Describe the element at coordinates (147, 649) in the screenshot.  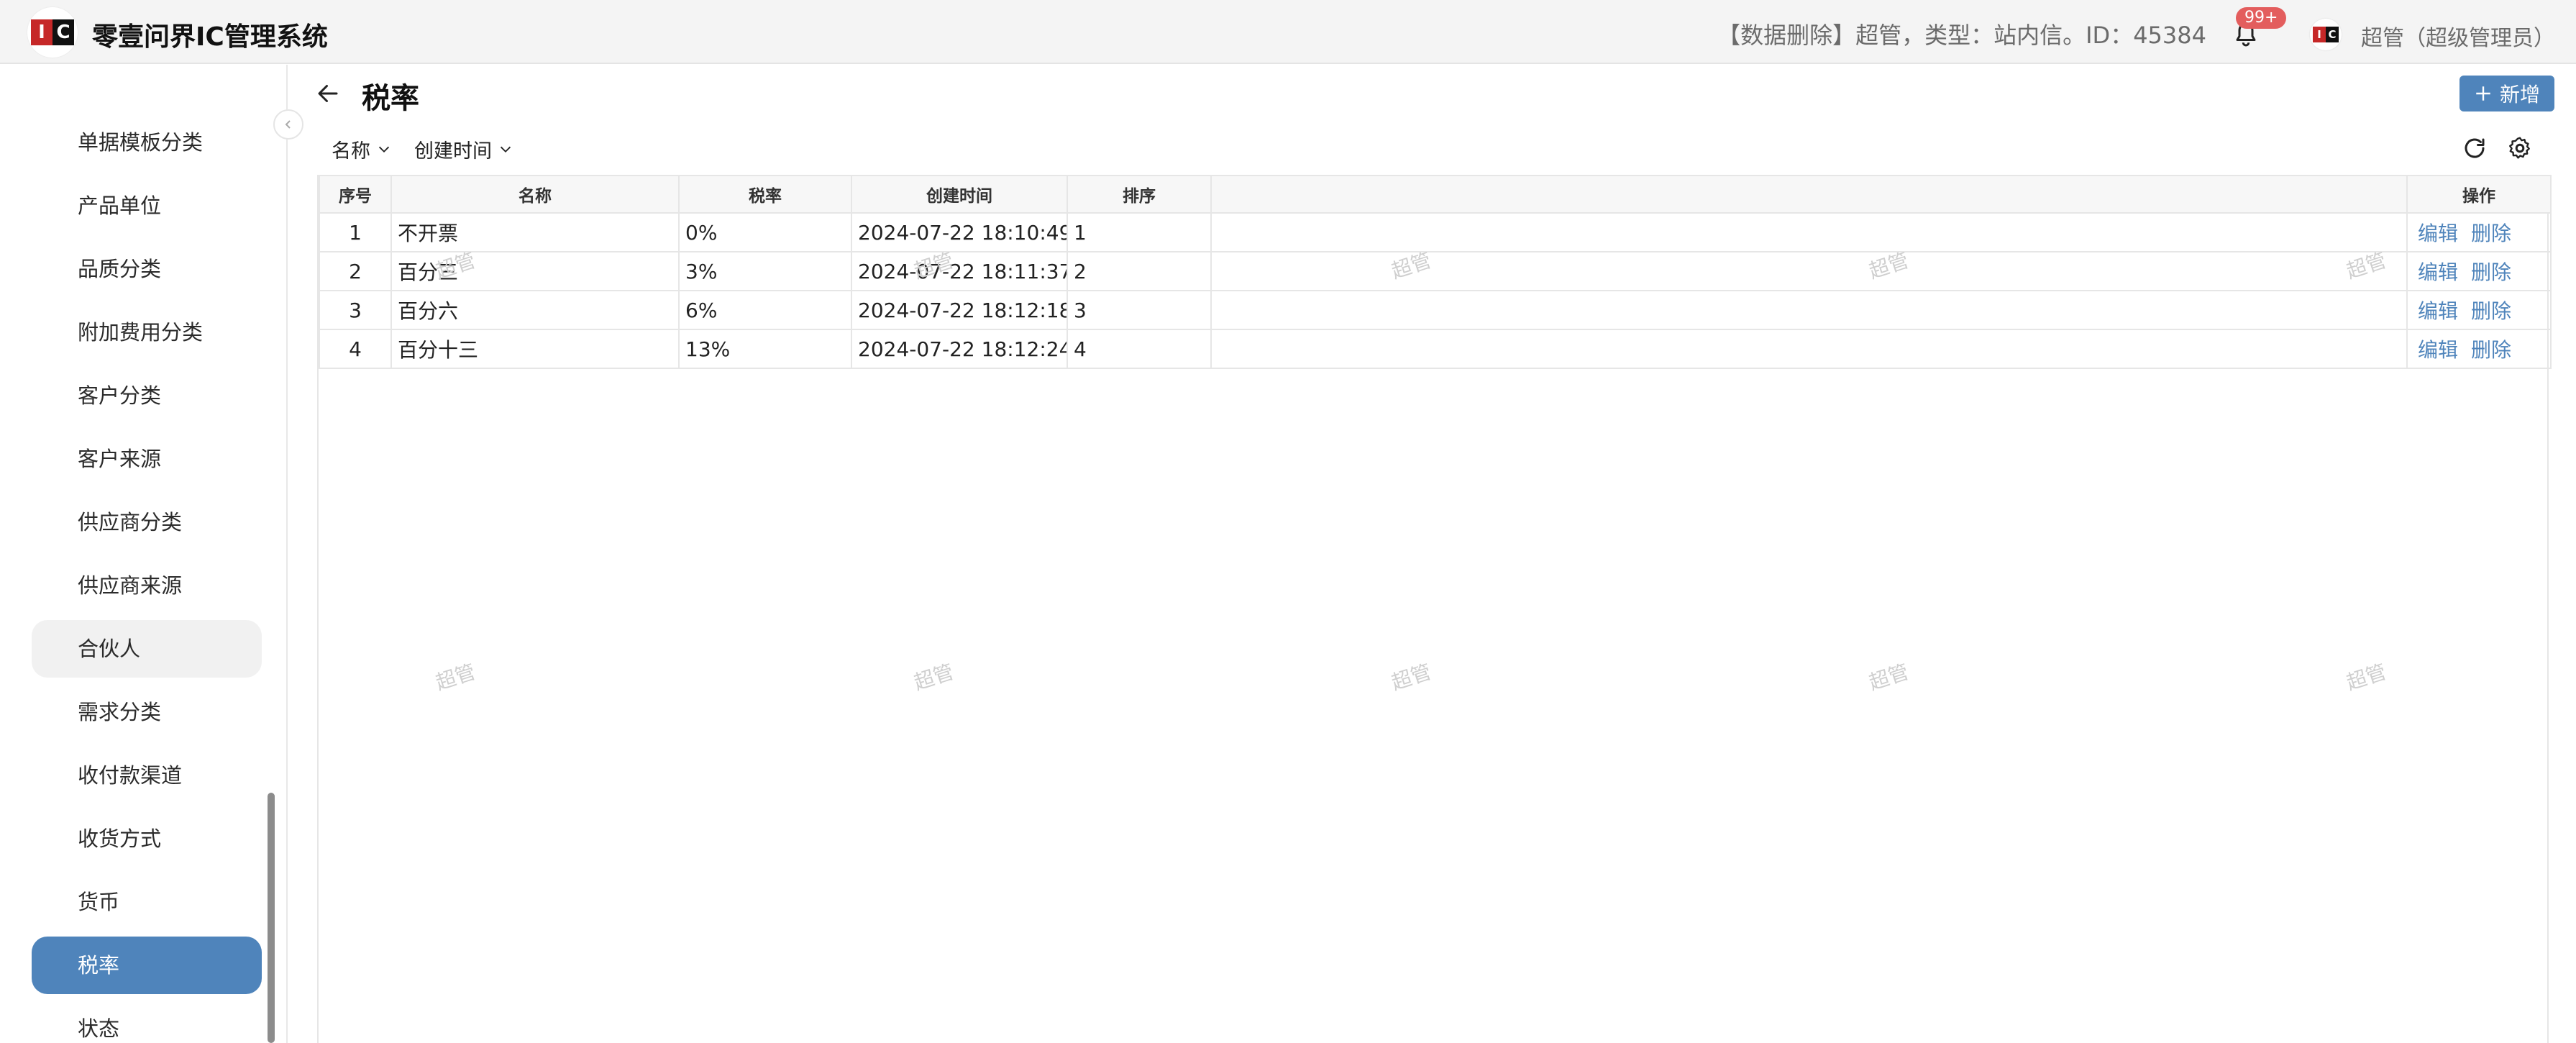
I see `sidebar-item-partner: 合伙人` at that location.